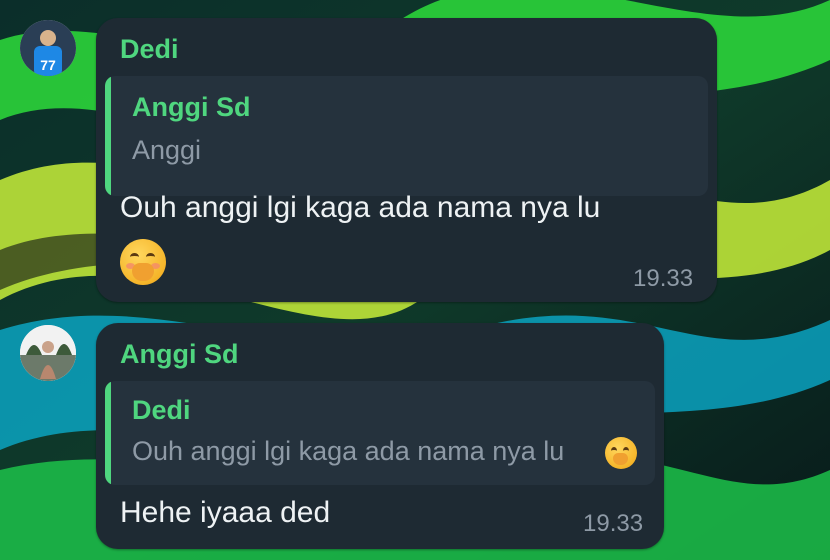 Image resolution: width=830 pixels, height=560 pixels. What do you see at coordinates (161, 410) in the screenshot?
I see `reply-quote-name: Dedi` at bounding box center [161, 410].